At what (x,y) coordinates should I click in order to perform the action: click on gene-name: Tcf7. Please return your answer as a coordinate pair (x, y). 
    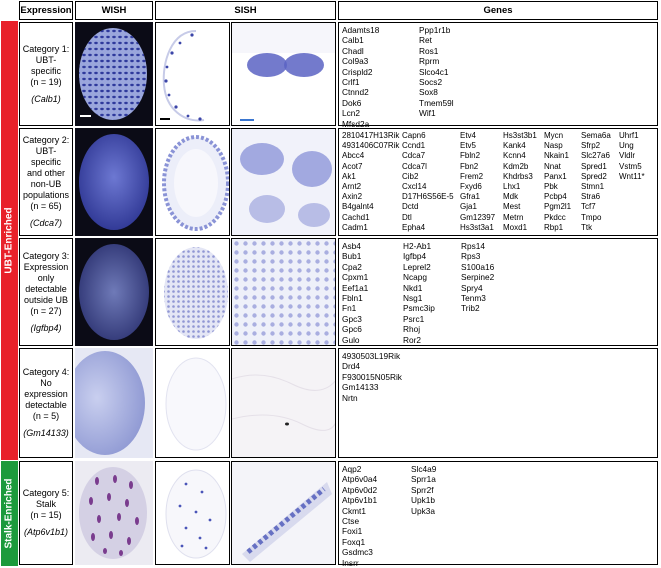
    Looking at the image, I should click on (588, 207).